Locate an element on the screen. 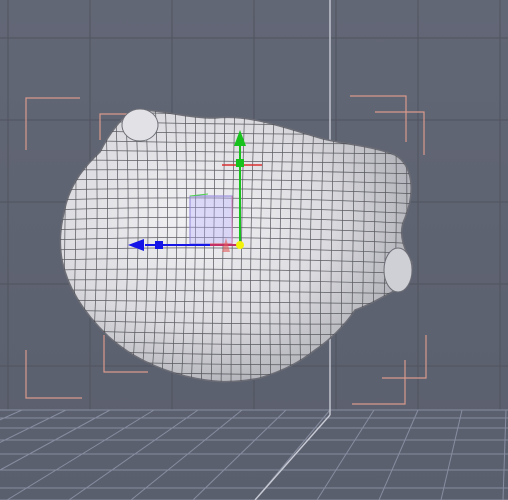  safe-frame-corner-top-right is located at coordinates (378, 118).